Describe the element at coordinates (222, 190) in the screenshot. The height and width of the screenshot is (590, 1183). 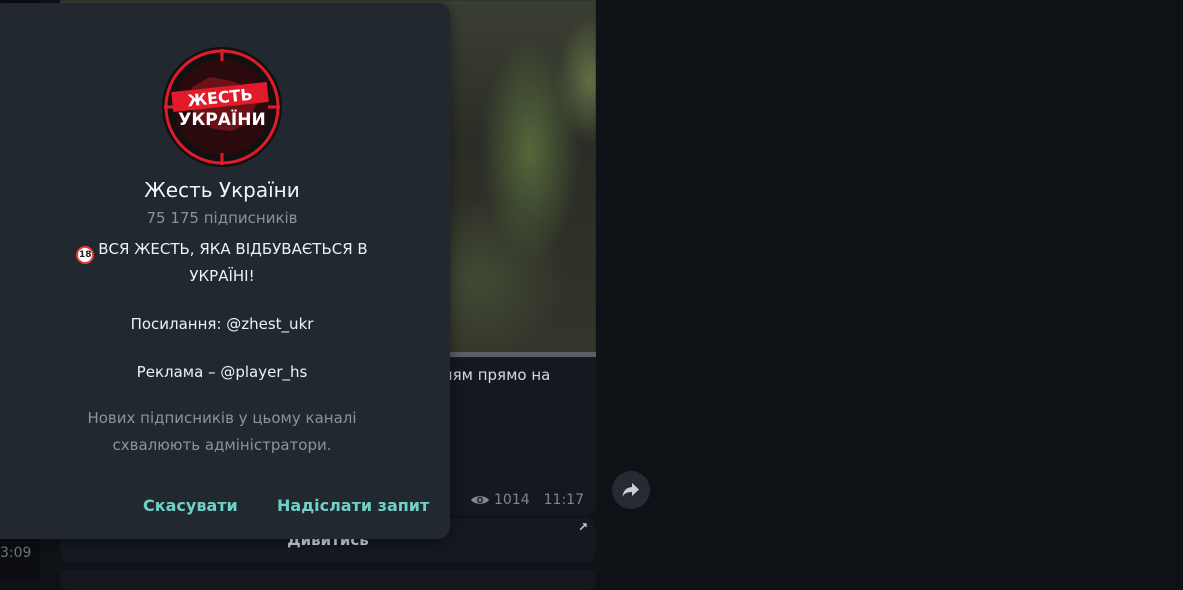
I see `channel-title: Жесть України` at that location.